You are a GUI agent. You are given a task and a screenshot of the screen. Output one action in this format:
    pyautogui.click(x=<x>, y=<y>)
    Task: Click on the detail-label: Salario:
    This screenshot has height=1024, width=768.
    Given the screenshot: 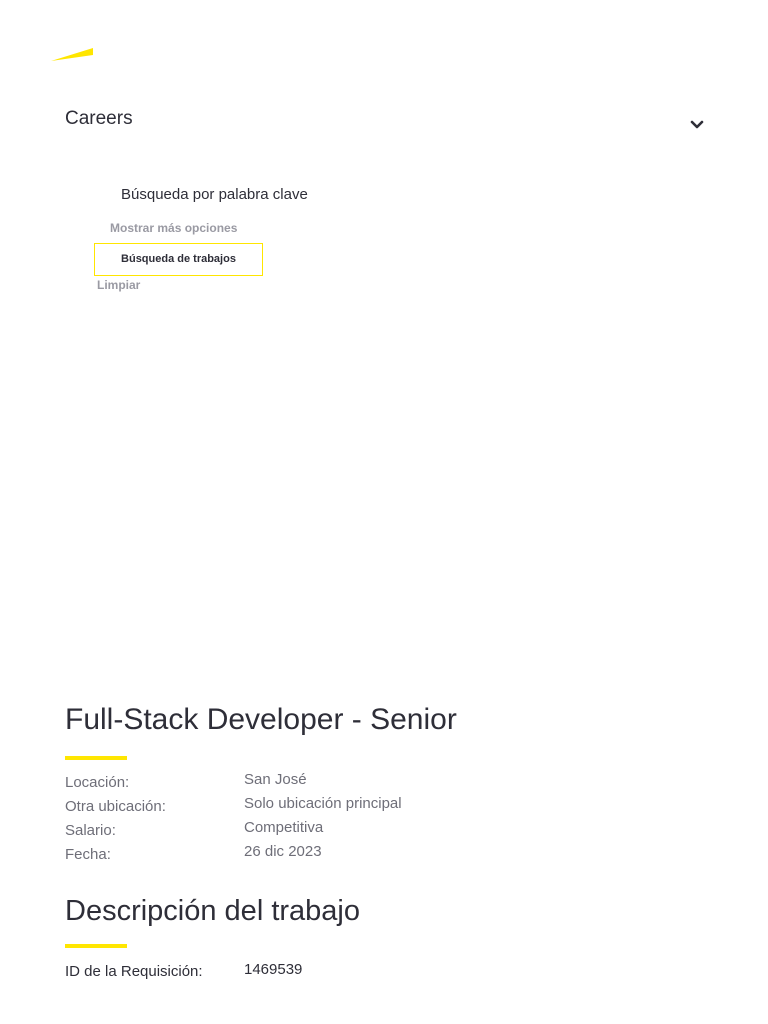 What is the action you would take?
    pyautogui.click(x=90, y=830)
    